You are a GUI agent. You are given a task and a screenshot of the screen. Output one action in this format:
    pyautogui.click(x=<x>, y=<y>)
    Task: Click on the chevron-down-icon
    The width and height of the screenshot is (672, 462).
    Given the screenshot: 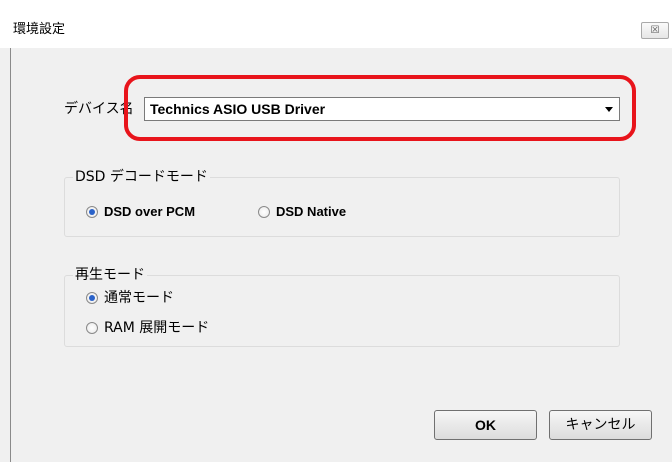 What is the action you would take?
    pyautogui.click(x=609, y=109)
    